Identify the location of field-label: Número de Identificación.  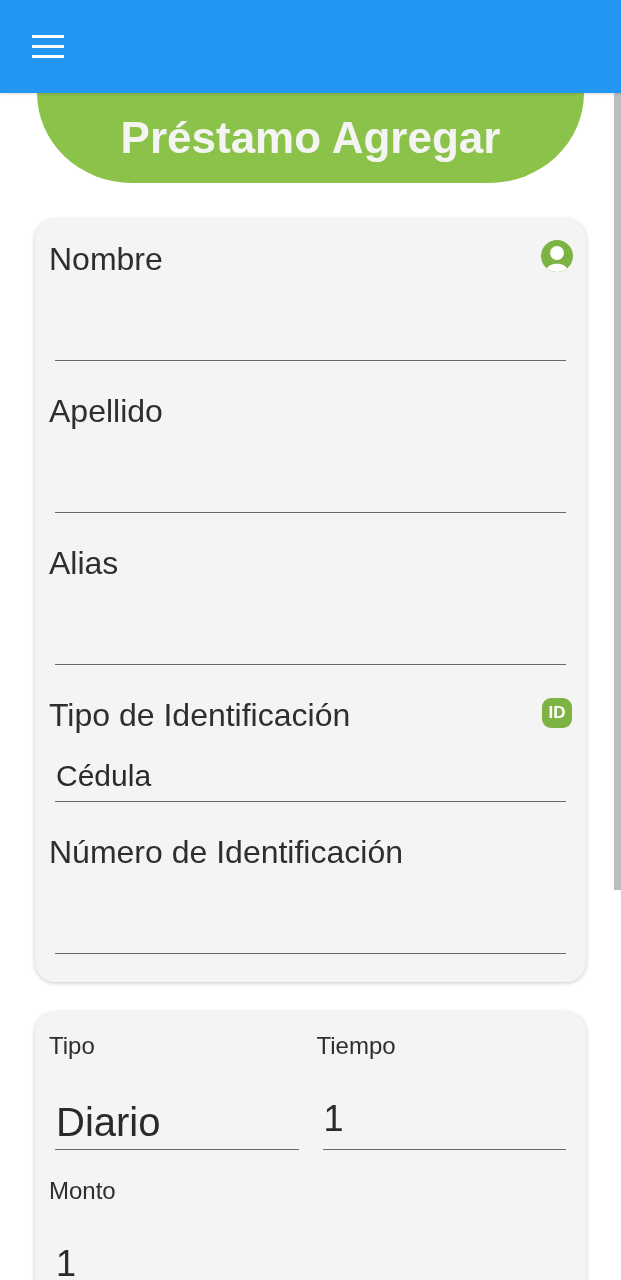
(226, 852).